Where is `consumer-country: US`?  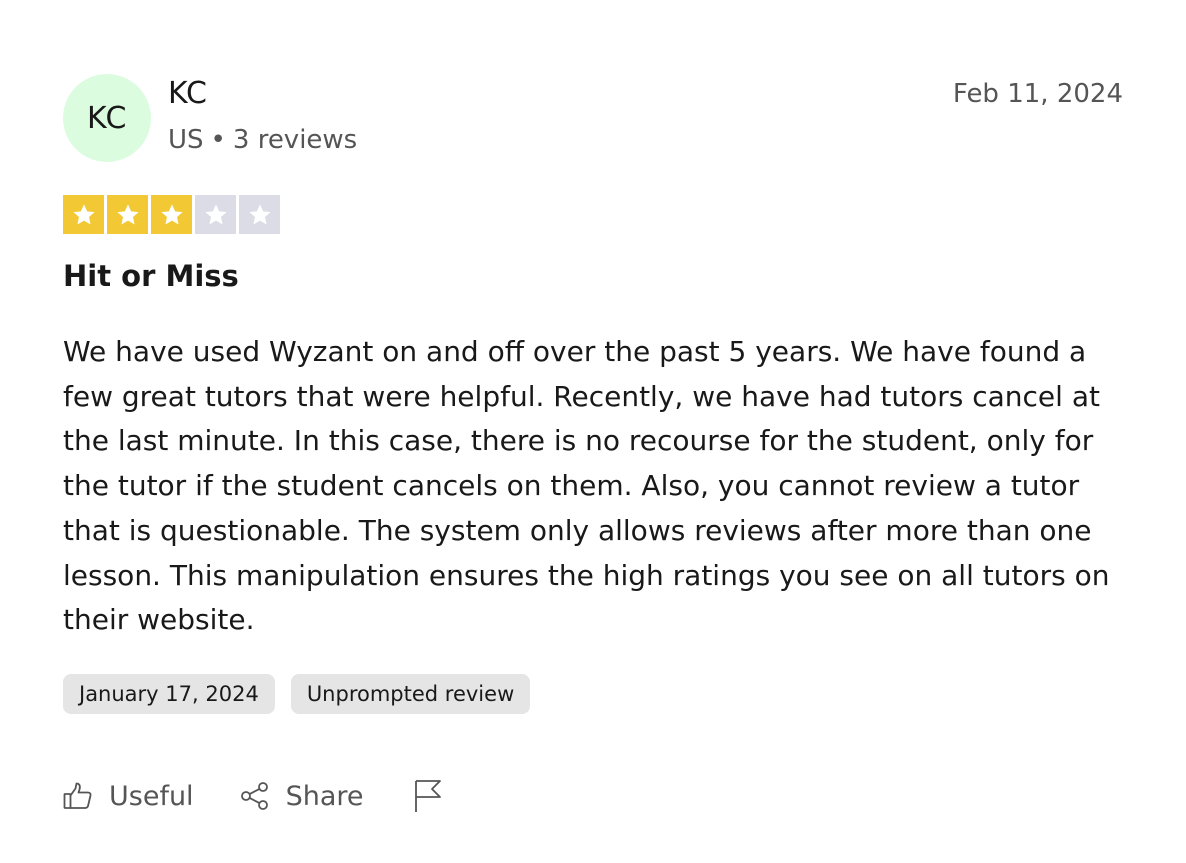 consumer-country: US is located at coordinates (186, 140).